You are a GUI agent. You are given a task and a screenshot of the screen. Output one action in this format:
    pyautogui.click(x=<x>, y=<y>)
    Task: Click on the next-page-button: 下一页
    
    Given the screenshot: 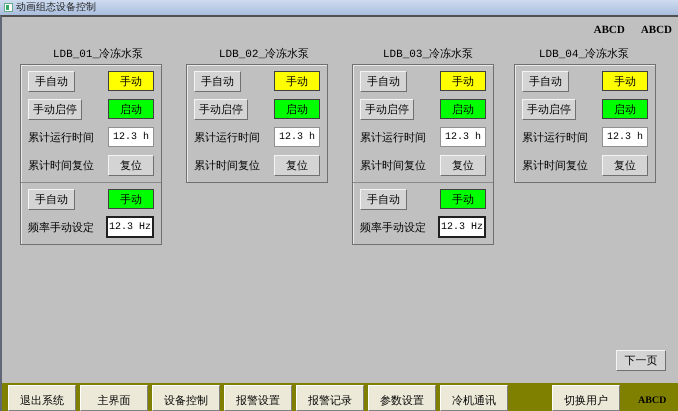 What is the action you would take?
    pyautogui.click(x=641, y=360)
    